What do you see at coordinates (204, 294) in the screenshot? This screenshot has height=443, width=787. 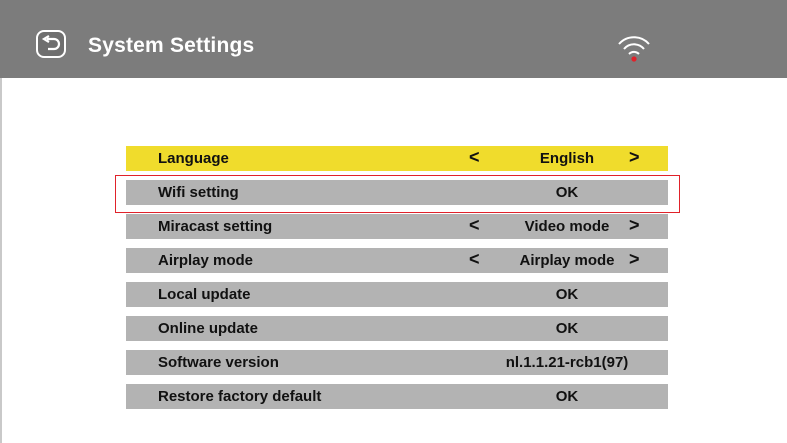 I see `setting-label: Local update` at bounding box center [204, 294].